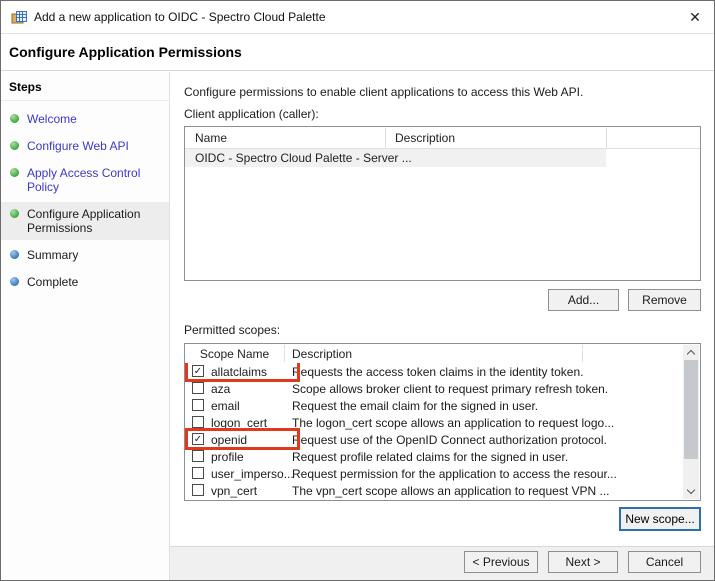  I want to click on close-icon: ✕, so click(695, 17).